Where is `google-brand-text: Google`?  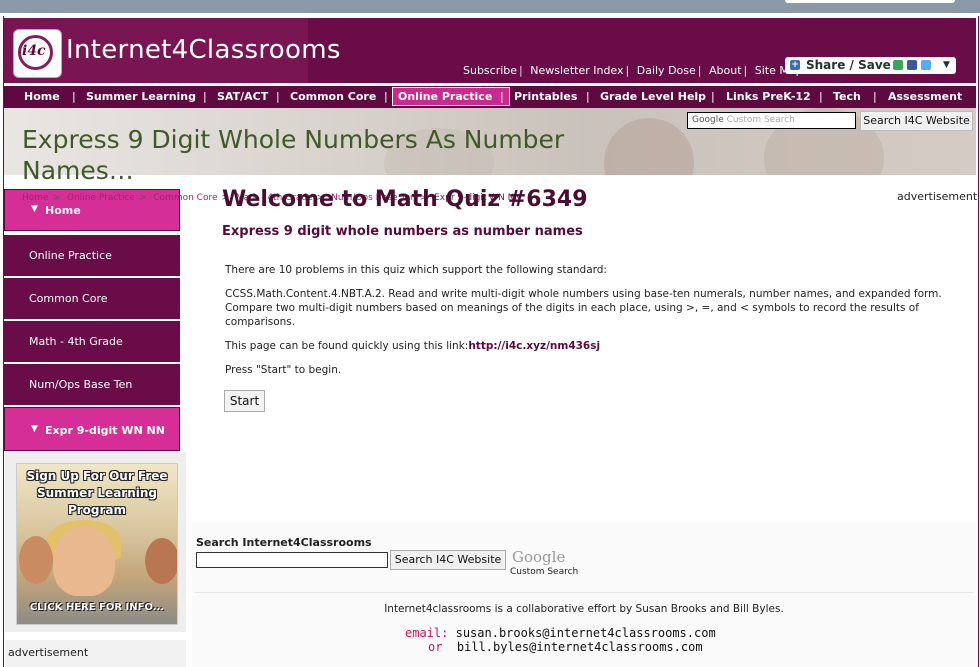
google-brand-text: Google is located at coordinates (708, 120).